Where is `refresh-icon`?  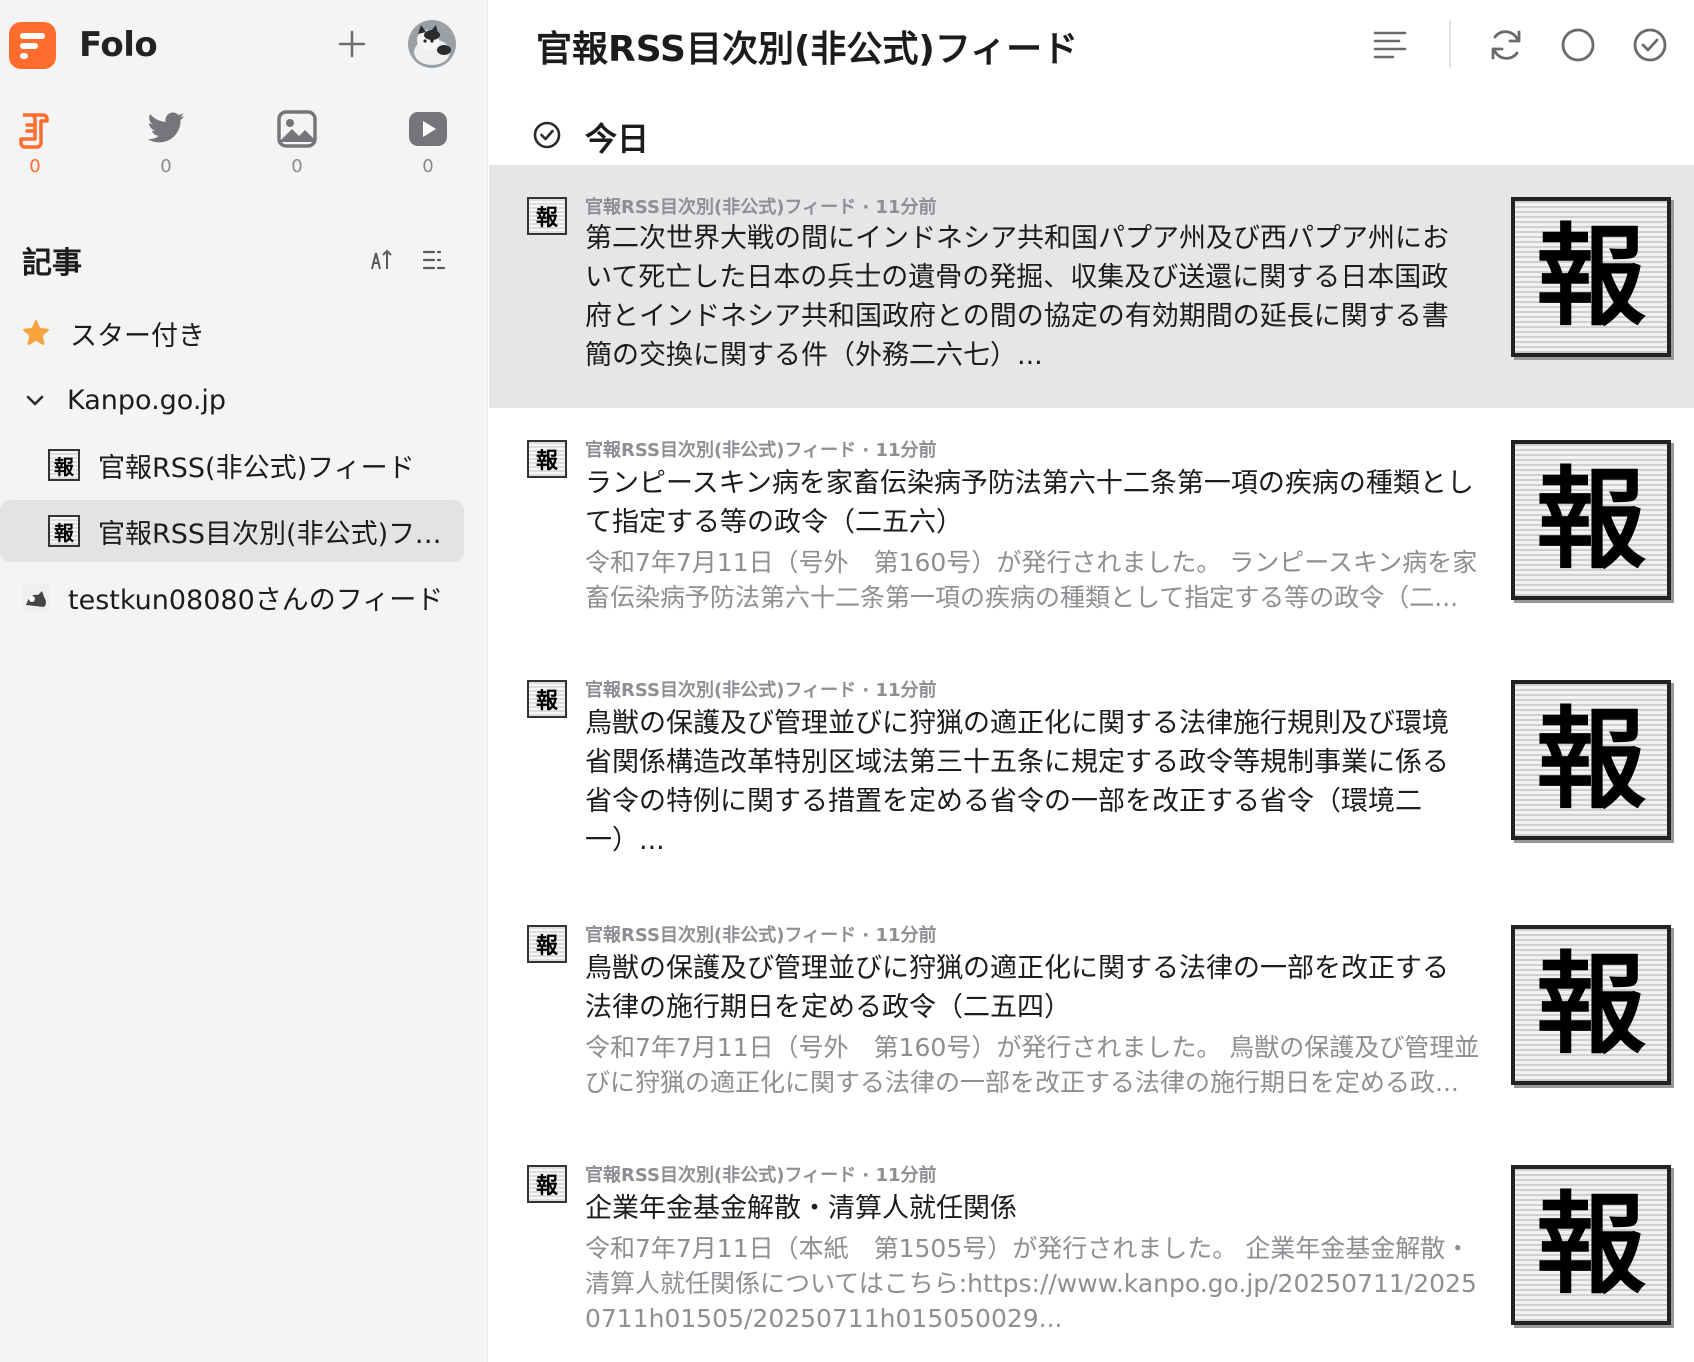
refresh-icon is located at coordinates (1506, 45).